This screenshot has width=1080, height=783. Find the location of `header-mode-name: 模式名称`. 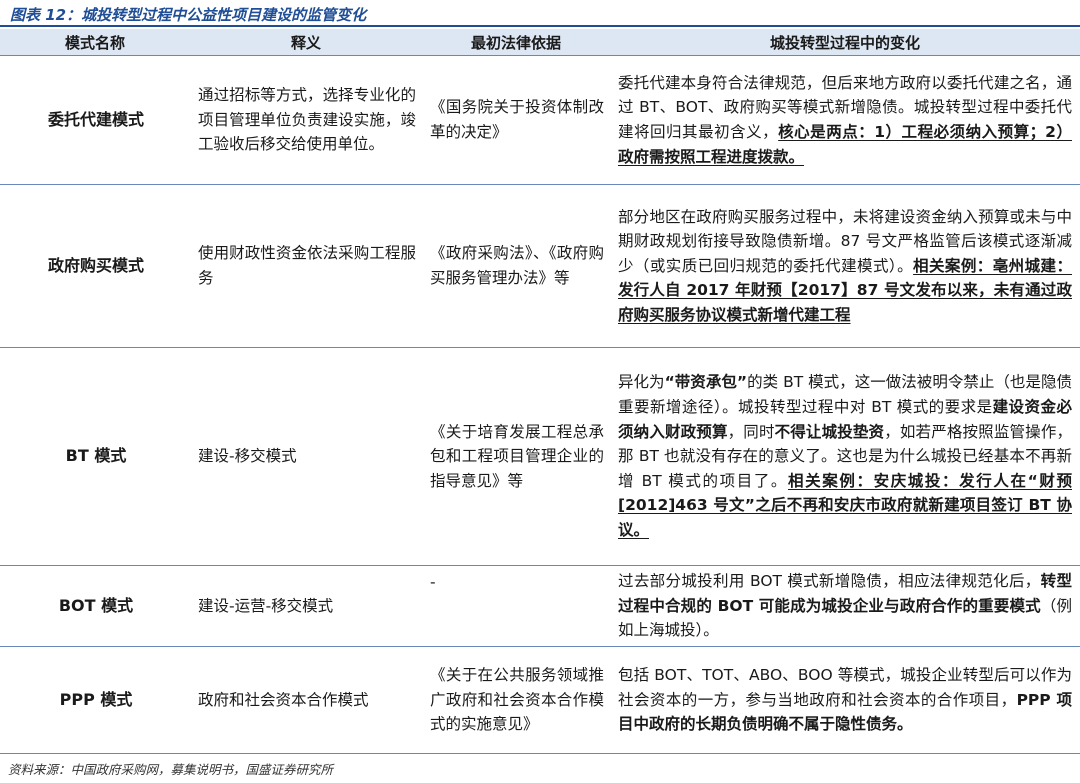

header-mode-name: 模式名称 is located at coordinates (95, 42).